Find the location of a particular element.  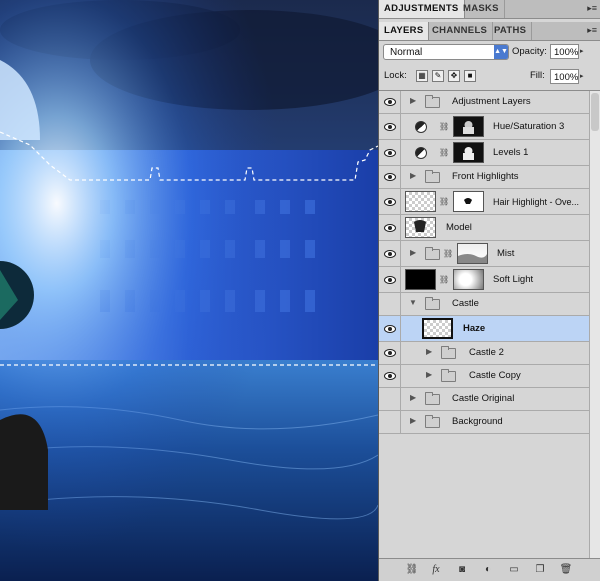

tab-layers: LAYERS is located at coordinates (404, 31).